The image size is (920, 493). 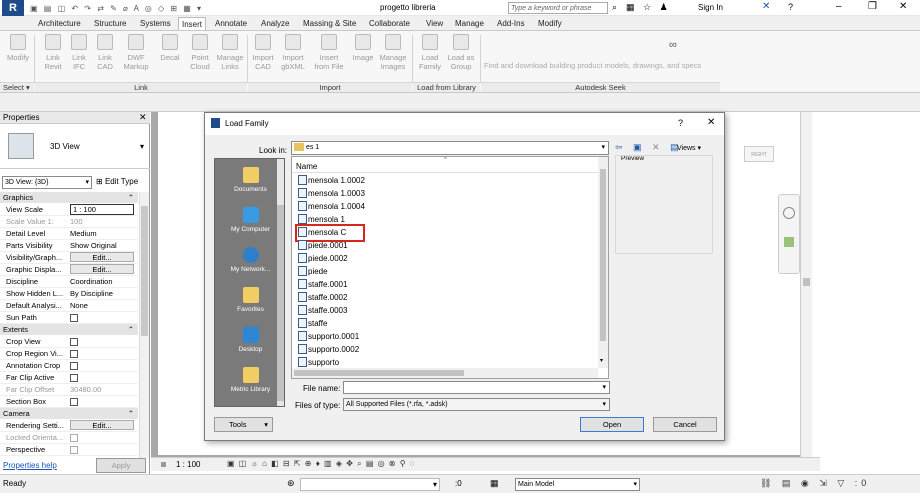 What do you see at coordinates (806, 284) in the screenshot?
I see `vertical-scrollbar` at bounding box center [806, 284].